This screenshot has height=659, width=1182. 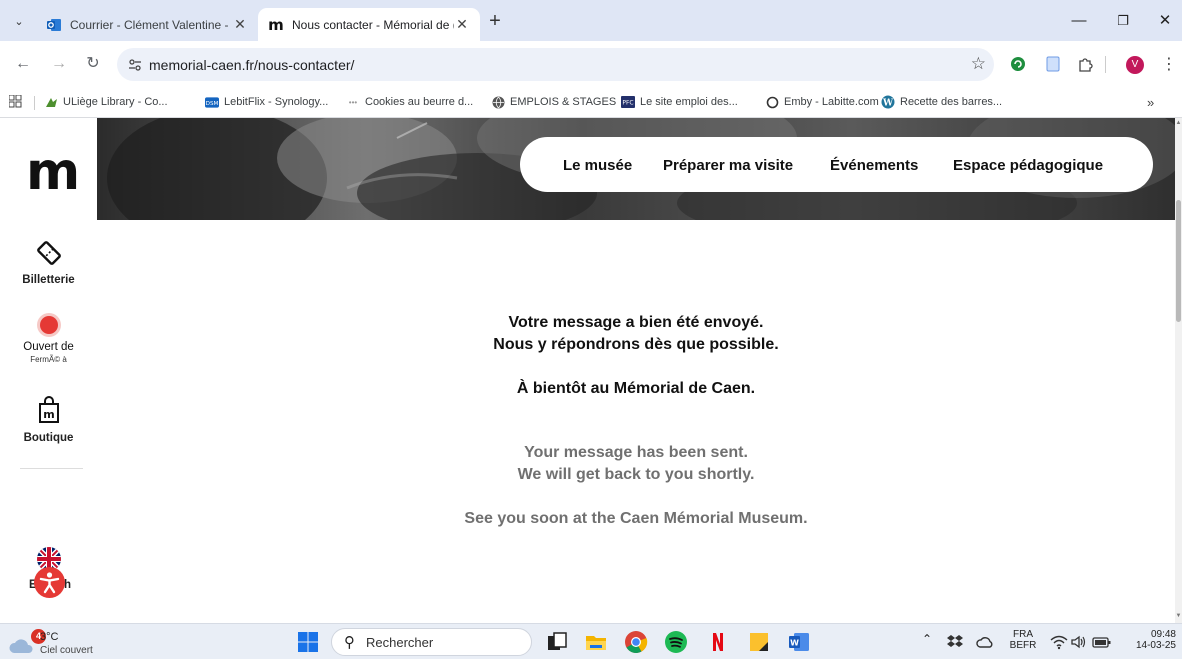 I want to click on word-icon: W, so click(x=799, y=642).